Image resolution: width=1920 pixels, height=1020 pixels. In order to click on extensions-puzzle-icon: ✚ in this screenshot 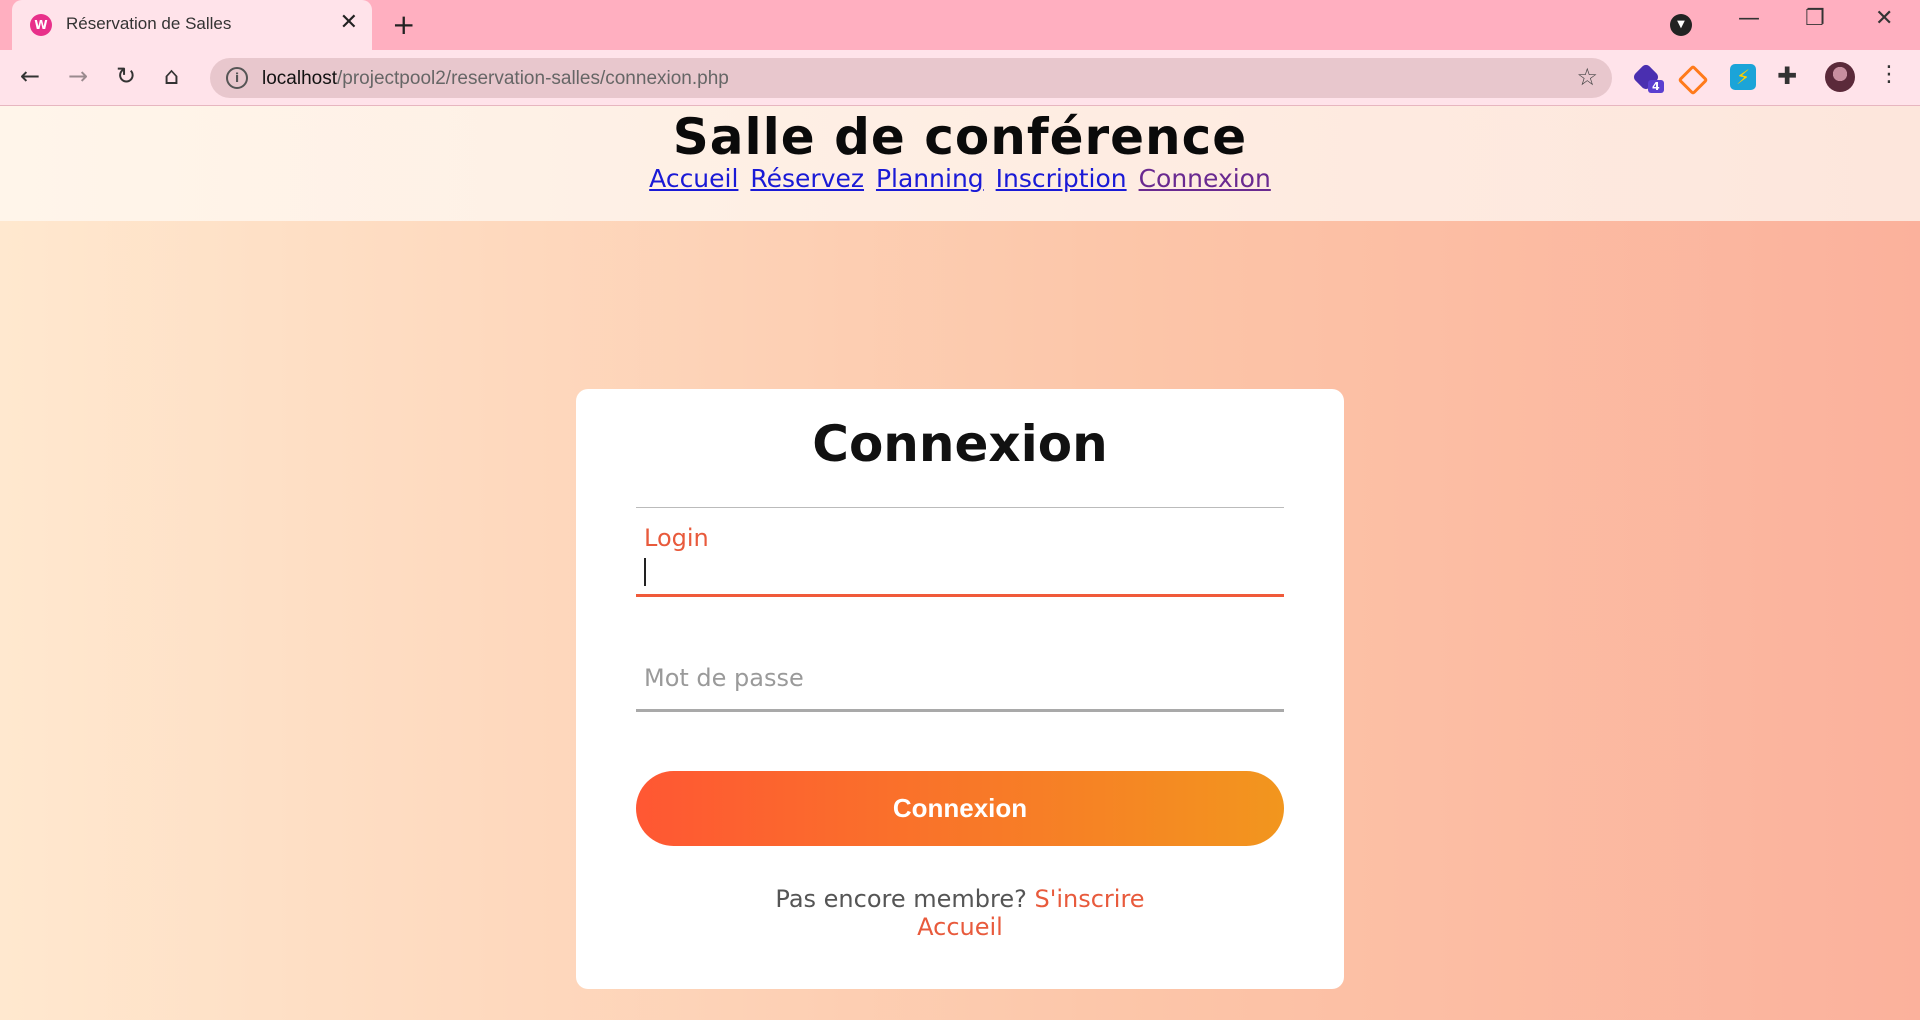, I will do `click(1790, 76)`.